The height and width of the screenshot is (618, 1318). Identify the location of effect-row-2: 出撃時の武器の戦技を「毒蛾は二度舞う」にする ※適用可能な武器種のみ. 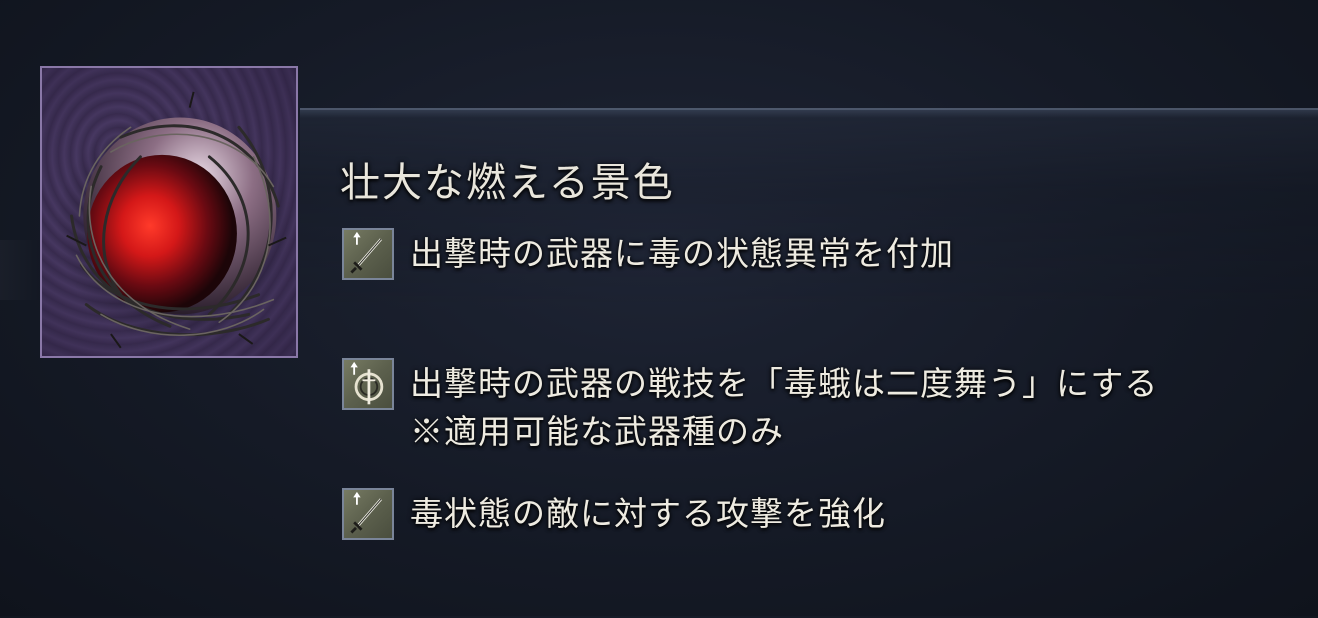
(750, 407).